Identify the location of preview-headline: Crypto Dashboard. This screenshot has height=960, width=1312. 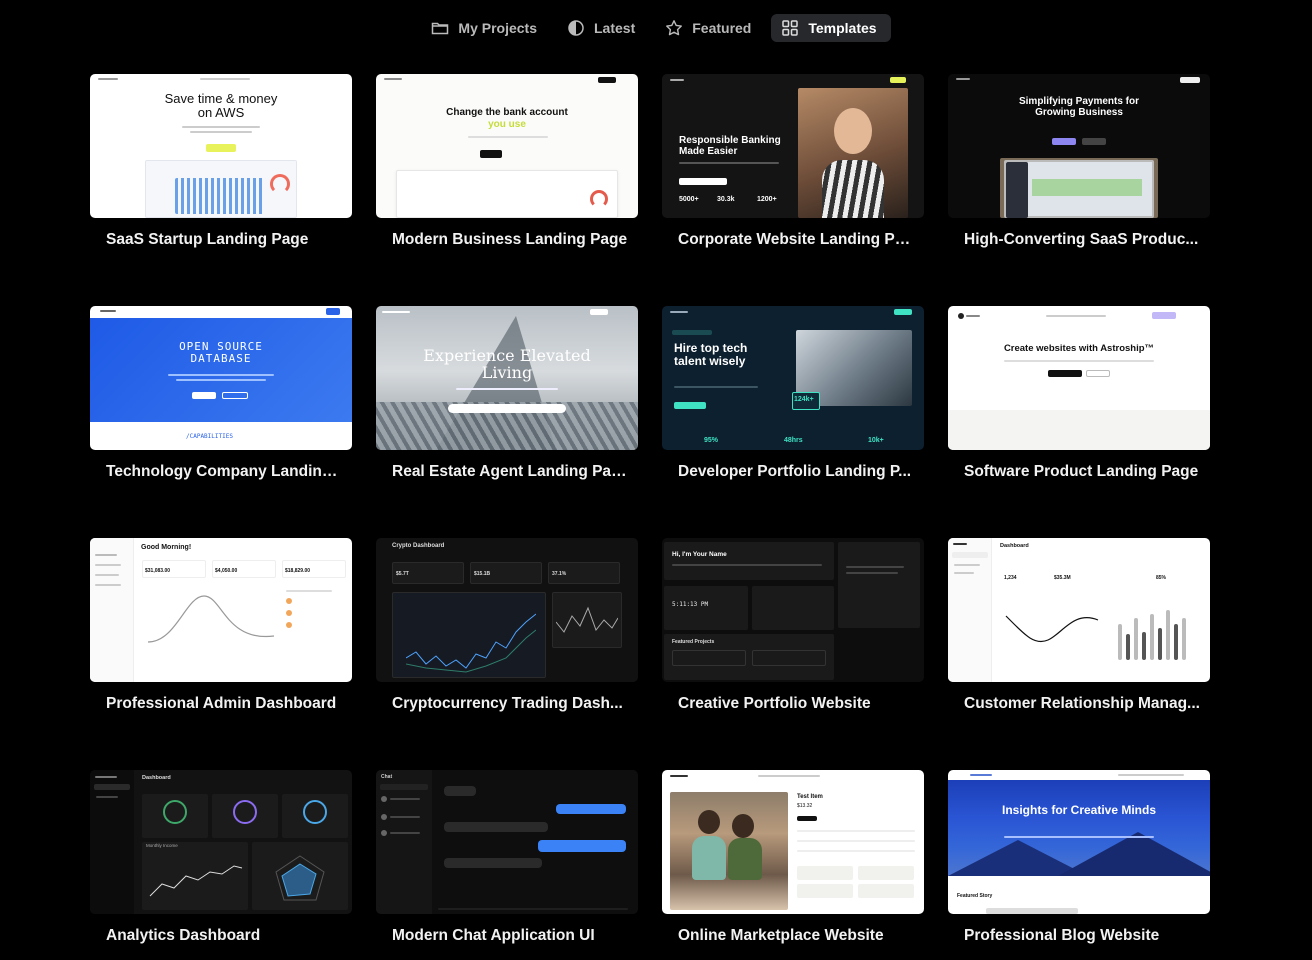
(418, 546).